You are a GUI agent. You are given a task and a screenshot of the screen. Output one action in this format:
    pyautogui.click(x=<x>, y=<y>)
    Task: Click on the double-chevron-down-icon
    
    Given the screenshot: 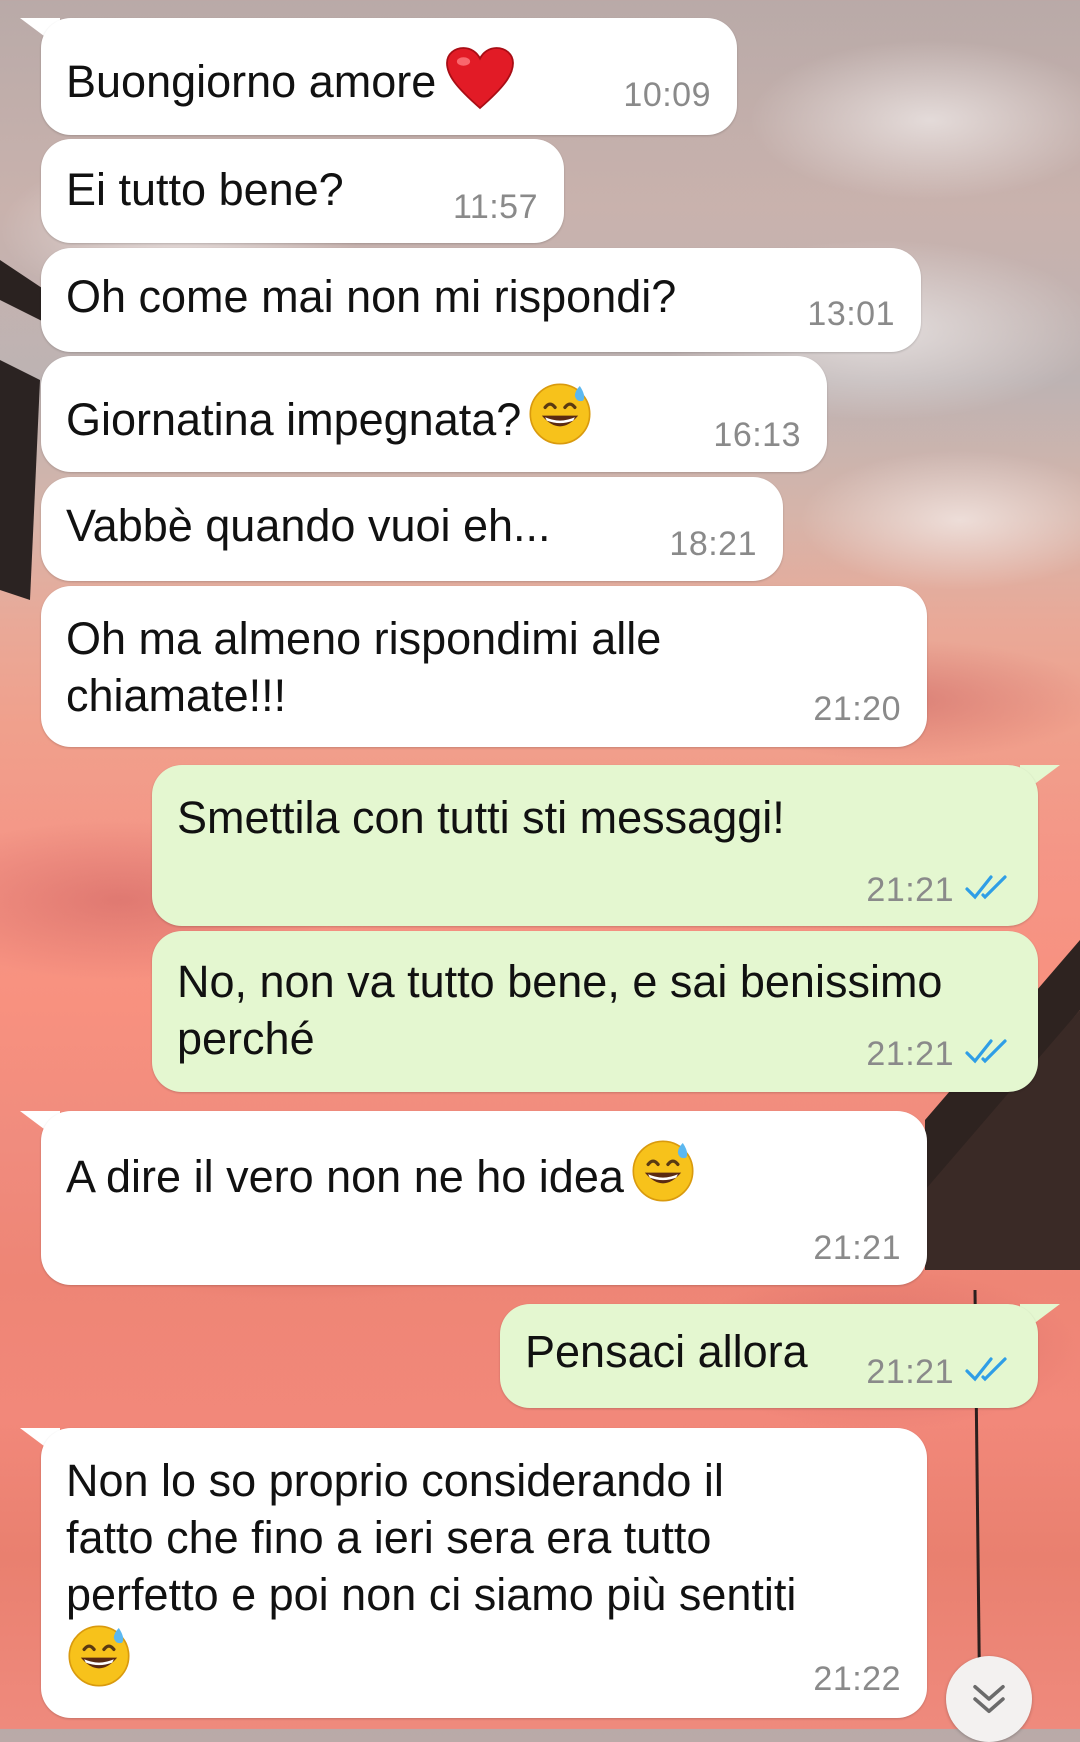 What is the action you would take?
    pyautogui.click(x=989, y=1699)
    